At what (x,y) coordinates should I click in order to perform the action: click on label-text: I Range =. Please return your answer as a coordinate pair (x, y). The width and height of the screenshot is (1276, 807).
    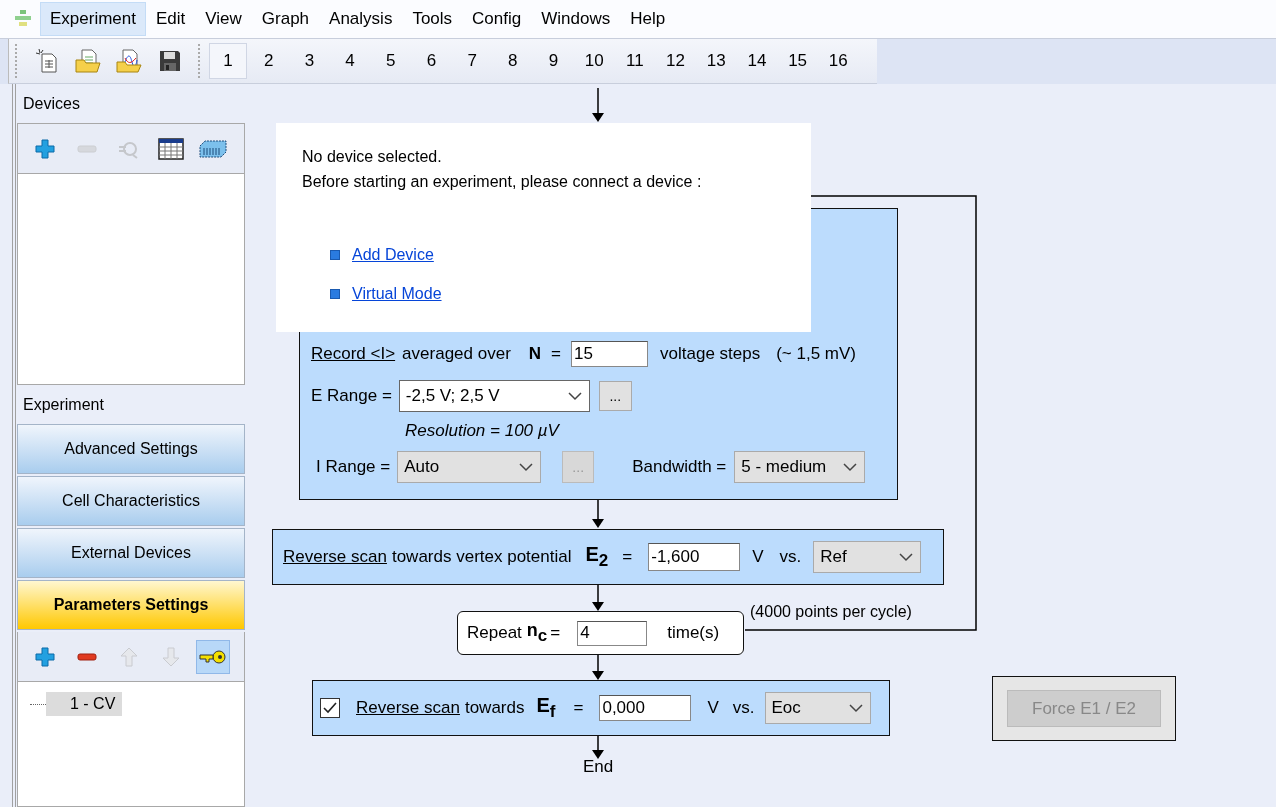
    Looking at the image, I should click on (353, 467).